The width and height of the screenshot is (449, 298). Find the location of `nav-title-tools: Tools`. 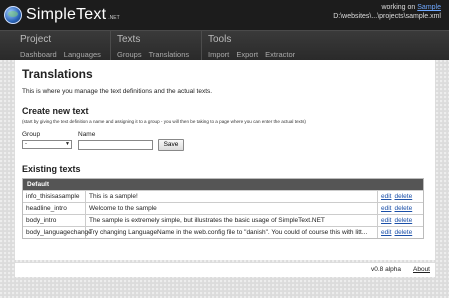

nav-title-tools: Tools is located at coordinates (220, 39).